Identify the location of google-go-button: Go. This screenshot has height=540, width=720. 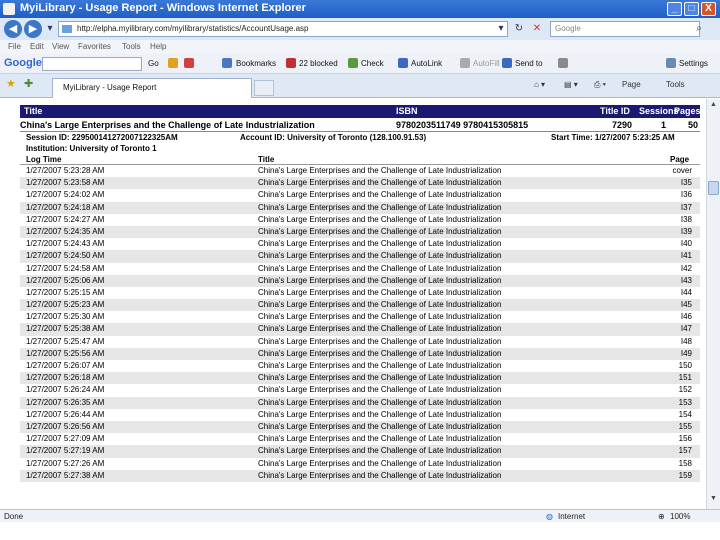
(153, 63).